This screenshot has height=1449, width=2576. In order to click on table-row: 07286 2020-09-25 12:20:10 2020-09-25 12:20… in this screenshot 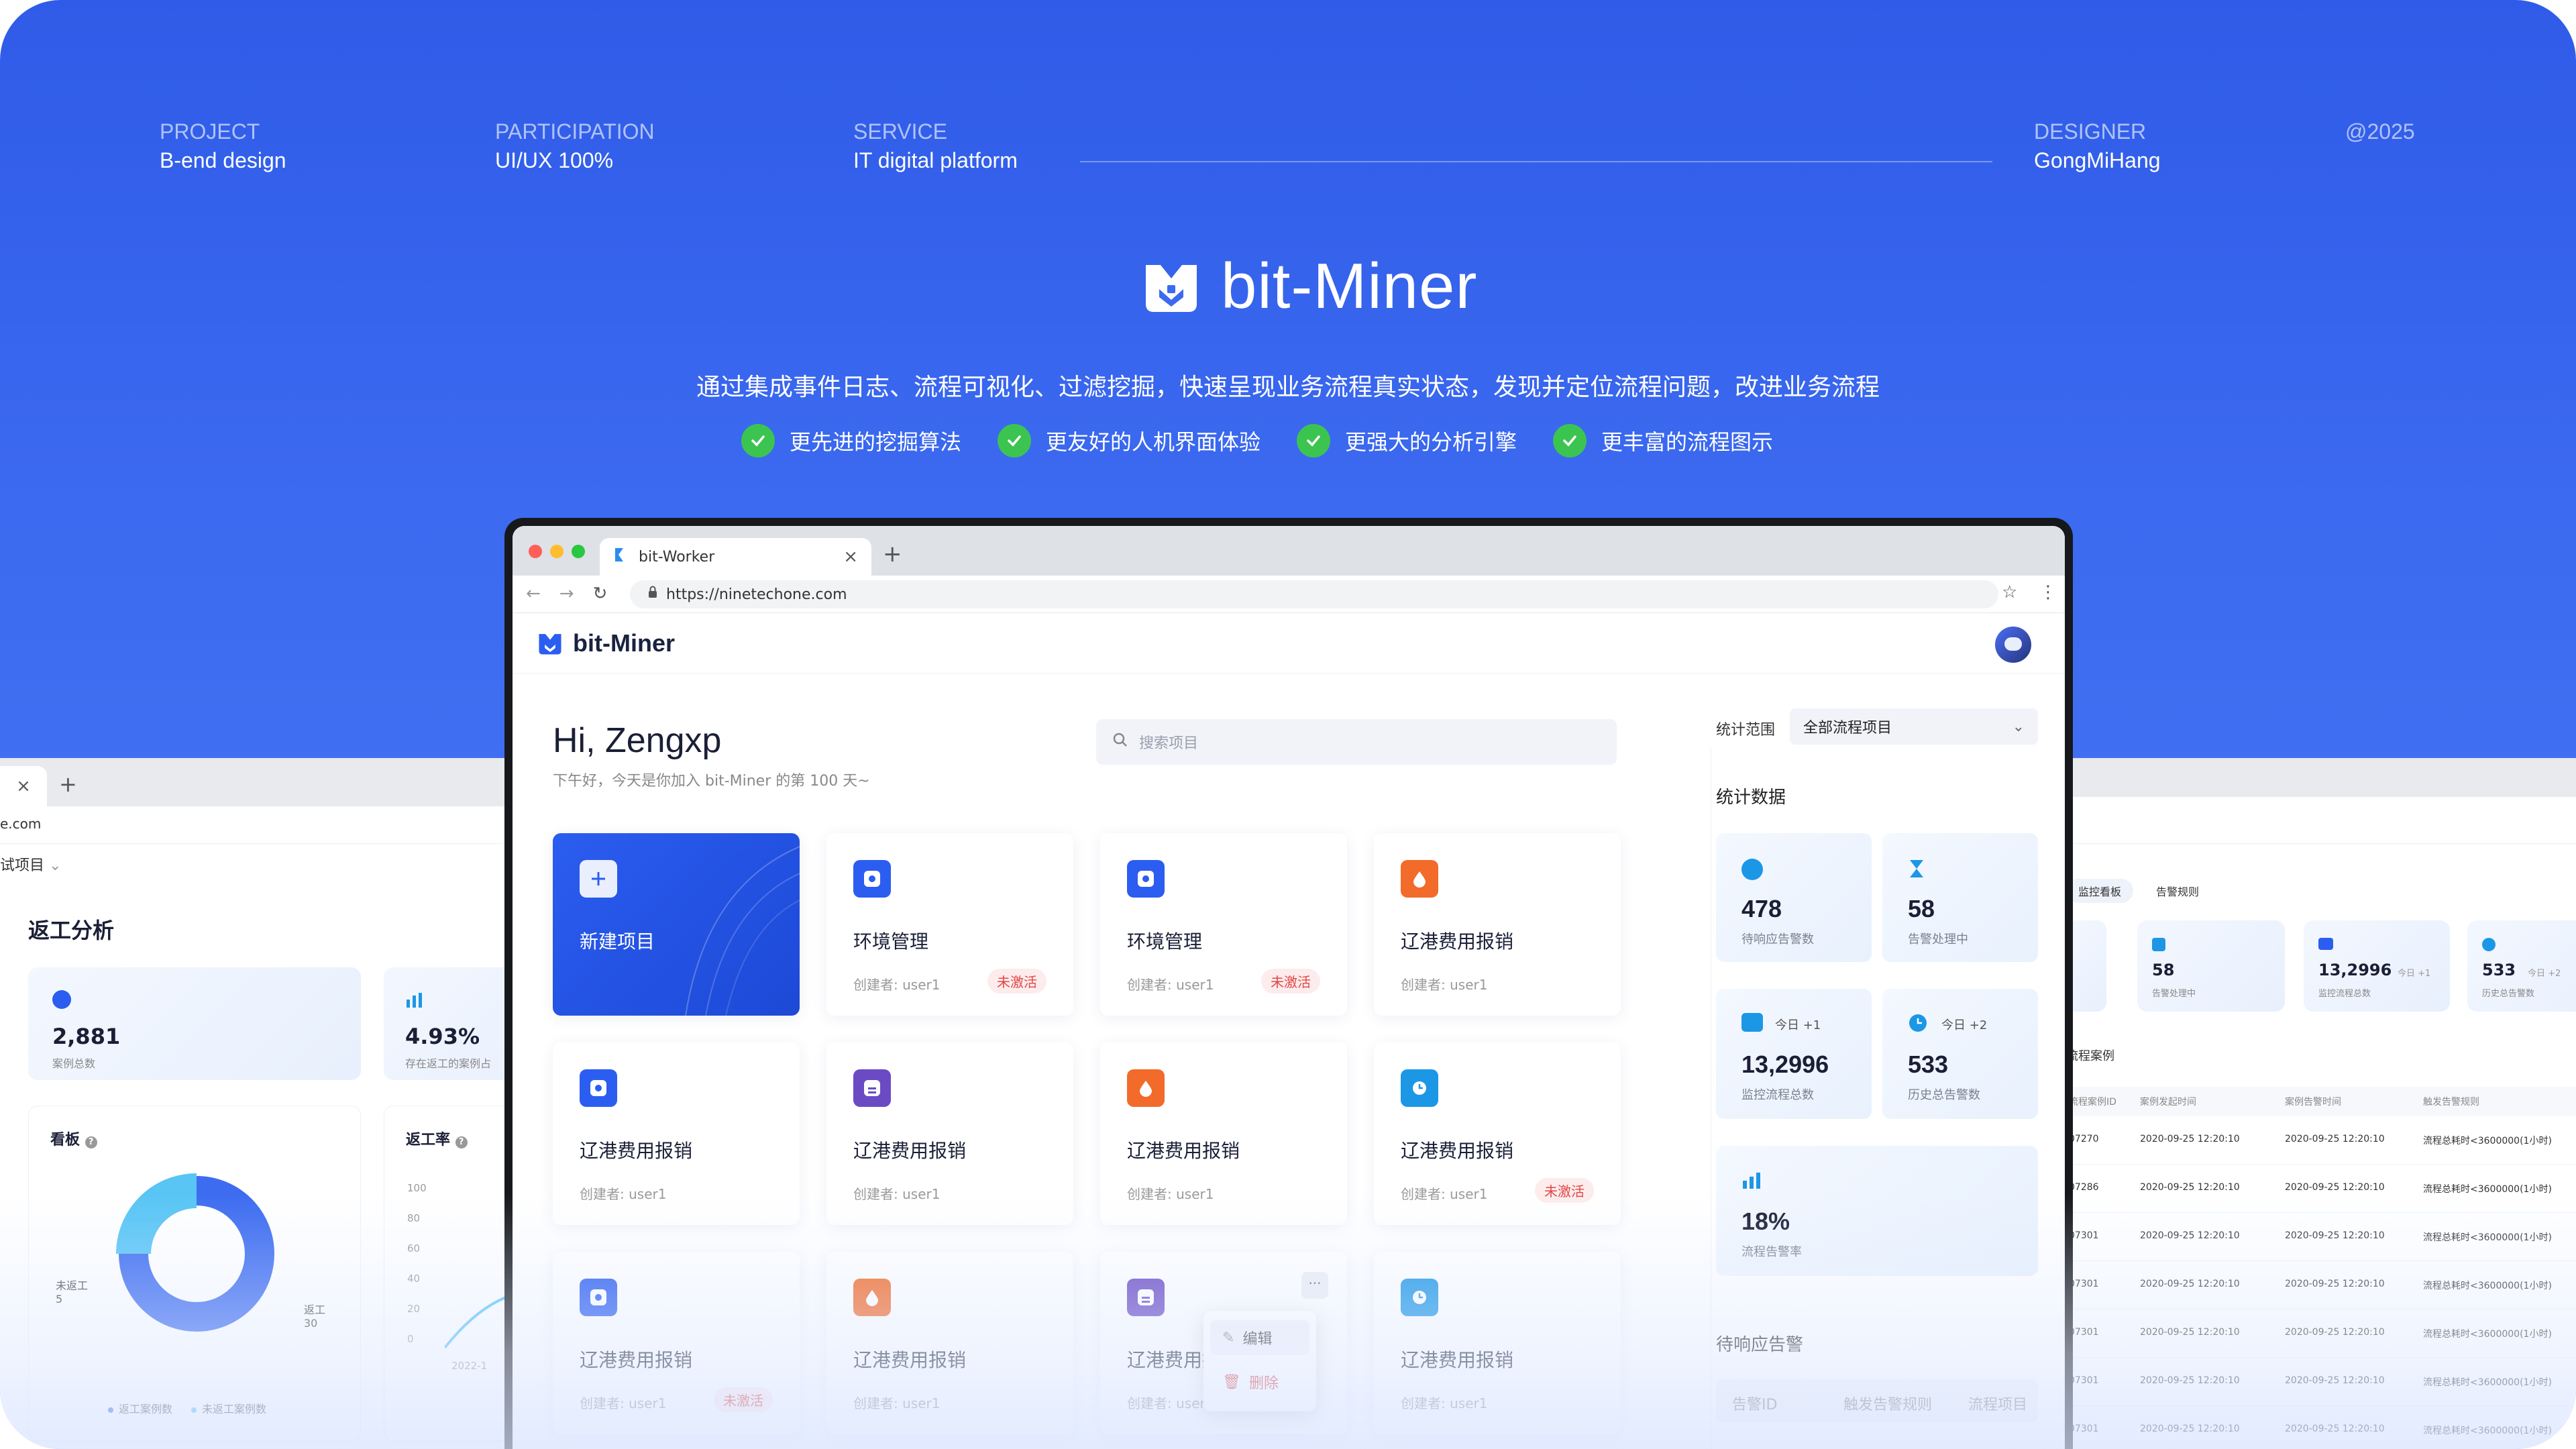, I will do `click(2321, 1189)`.